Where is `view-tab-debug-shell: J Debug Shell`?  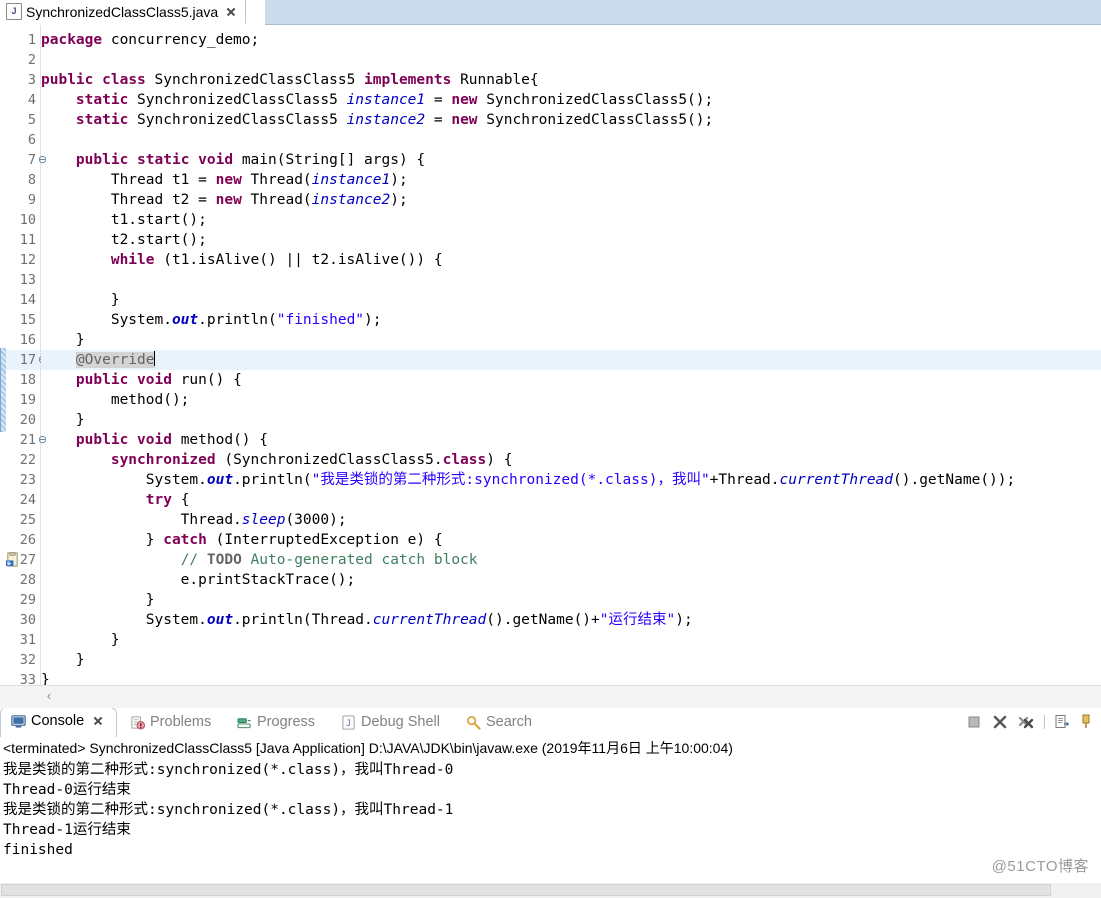 view-tab-debug-shell: J Debug Shell is located at coordinates (390, 722).